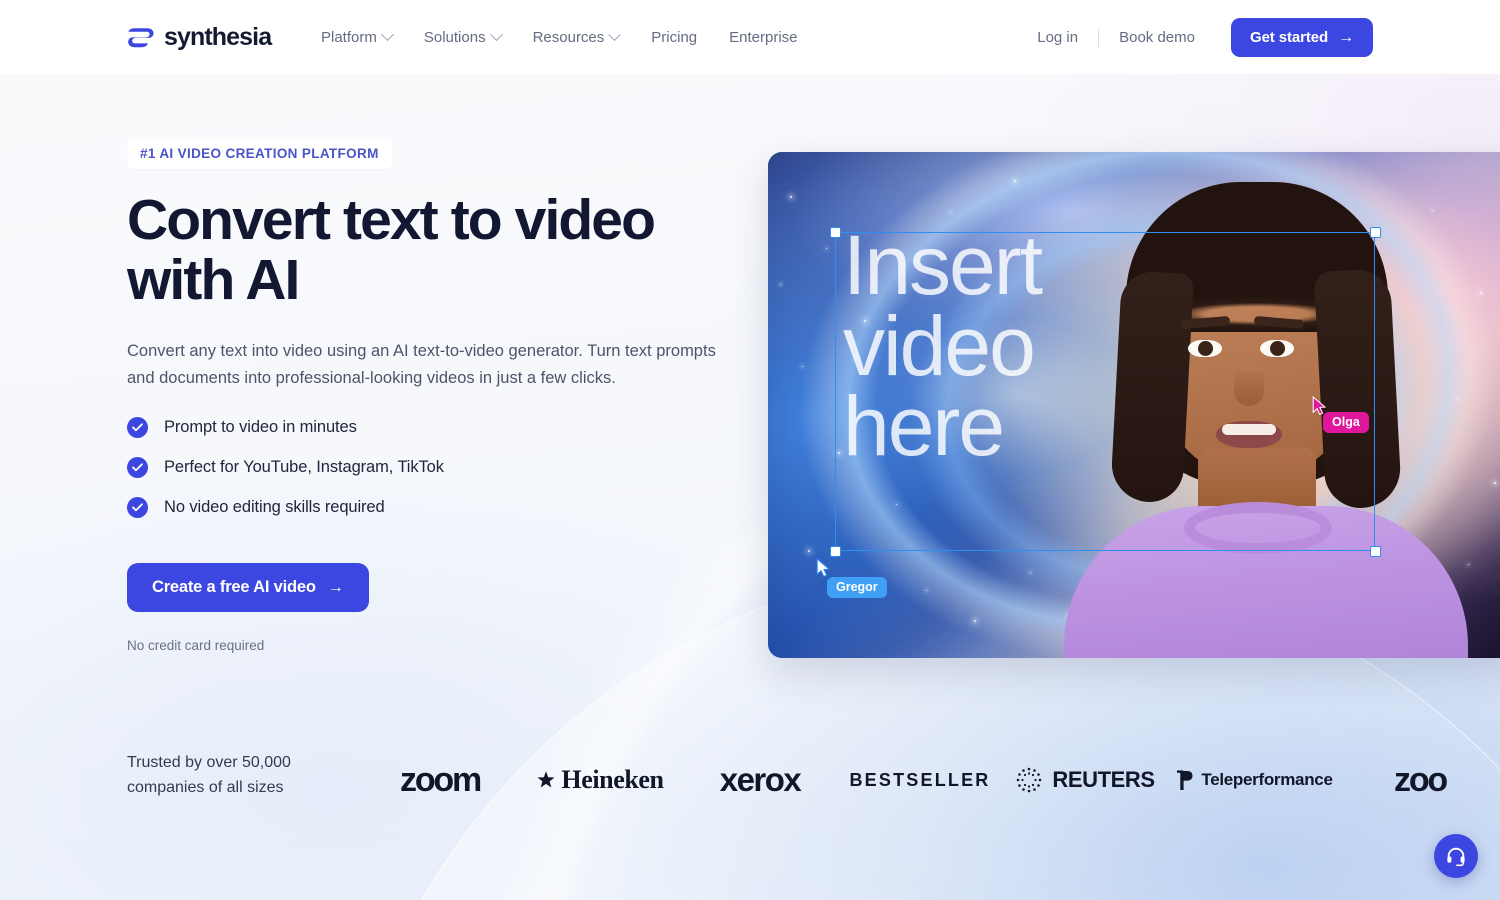 The width and height of the screenshot is (1500, 900). What do you see at coordinates (259, 154) in the screenshot?
I see `hero-eyebrow-badge: #1 AI VIDEO CREATION PLATFORM` at bounding box center [259, 154].